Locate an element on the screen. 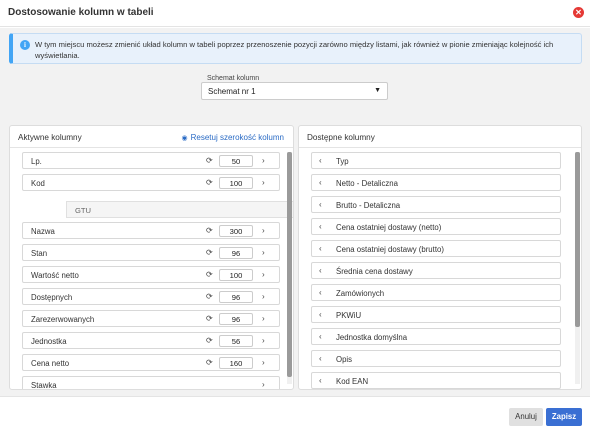 This screenshot has height=435, width=590. column-width-input: 56 is located at coordinates (236, 341).